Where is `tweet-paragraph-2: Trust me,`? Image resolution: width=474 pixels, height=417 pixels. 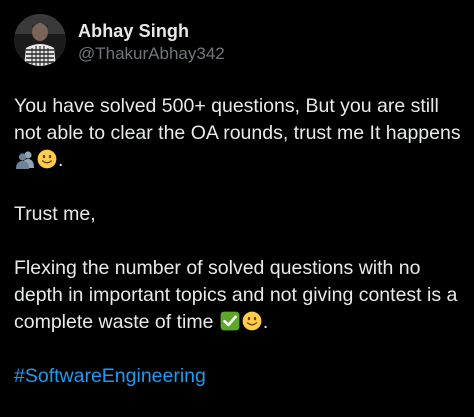 tweet-paragraph-2: Trust me, is located at coordinates (55, 214).